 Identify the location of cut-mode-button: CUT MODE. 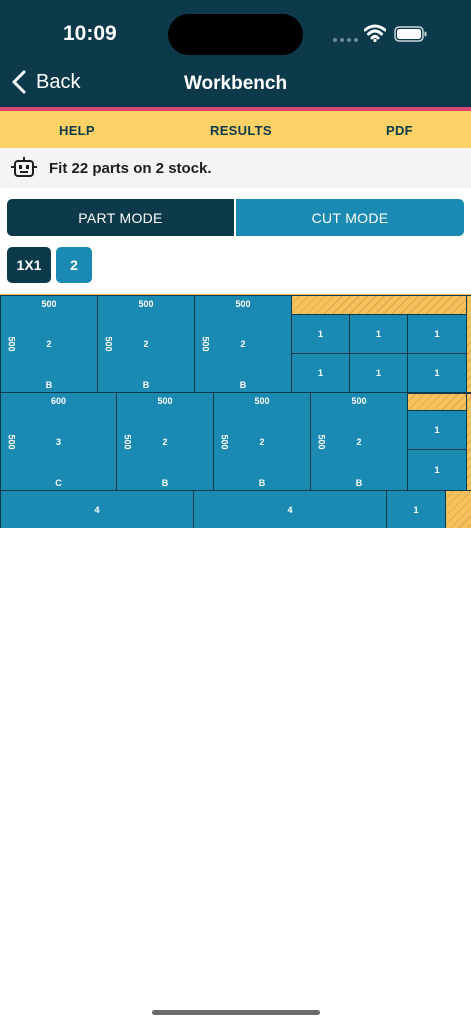
(350, 217).